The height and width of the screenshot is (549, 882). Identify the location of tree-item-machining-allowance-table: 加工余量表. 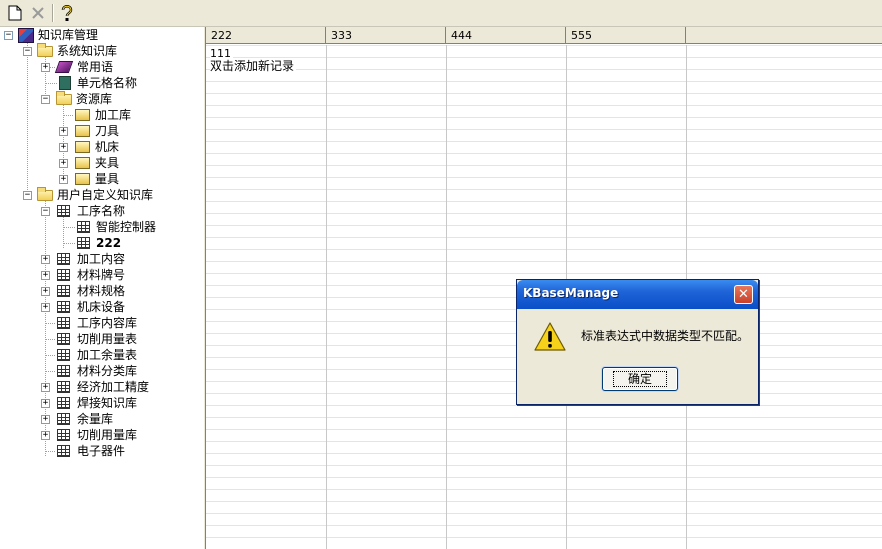
(107, 355).